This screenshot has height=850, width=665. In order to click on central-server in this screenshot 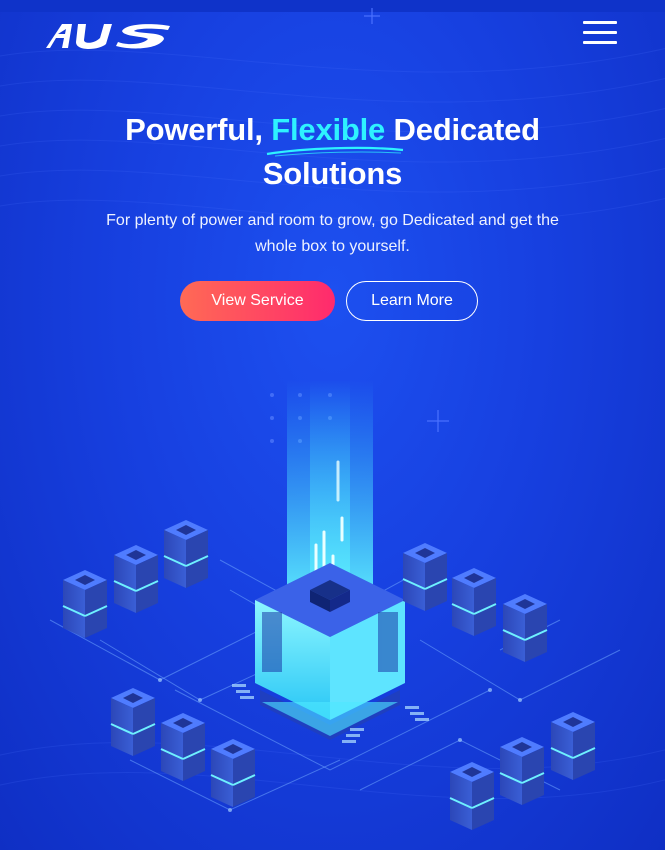, I will do `click(330, 651)`.